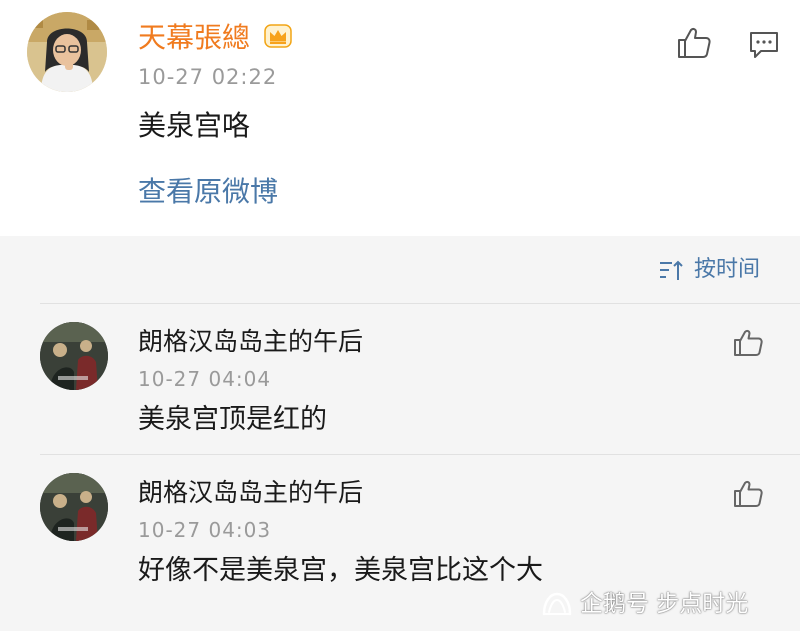 The image size is (800, 631). What do you see at coordinates (764, 45) in the screenshot?
I see `comment-icon` at bounding box center [764, 45].